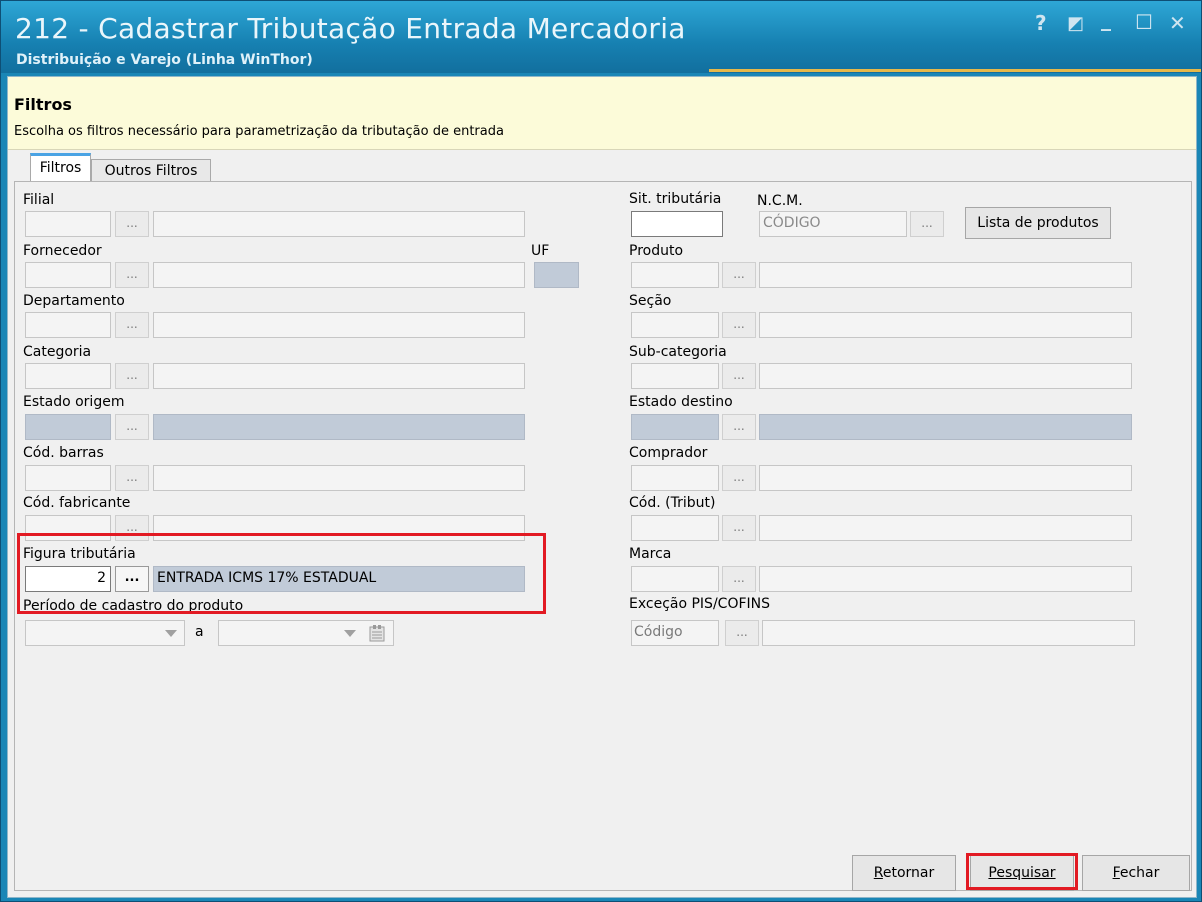 The image size is (1202, 902). Describe the element at coordinates (39, 200) in the screenshot. I see `filial-label: Filial` at that location.